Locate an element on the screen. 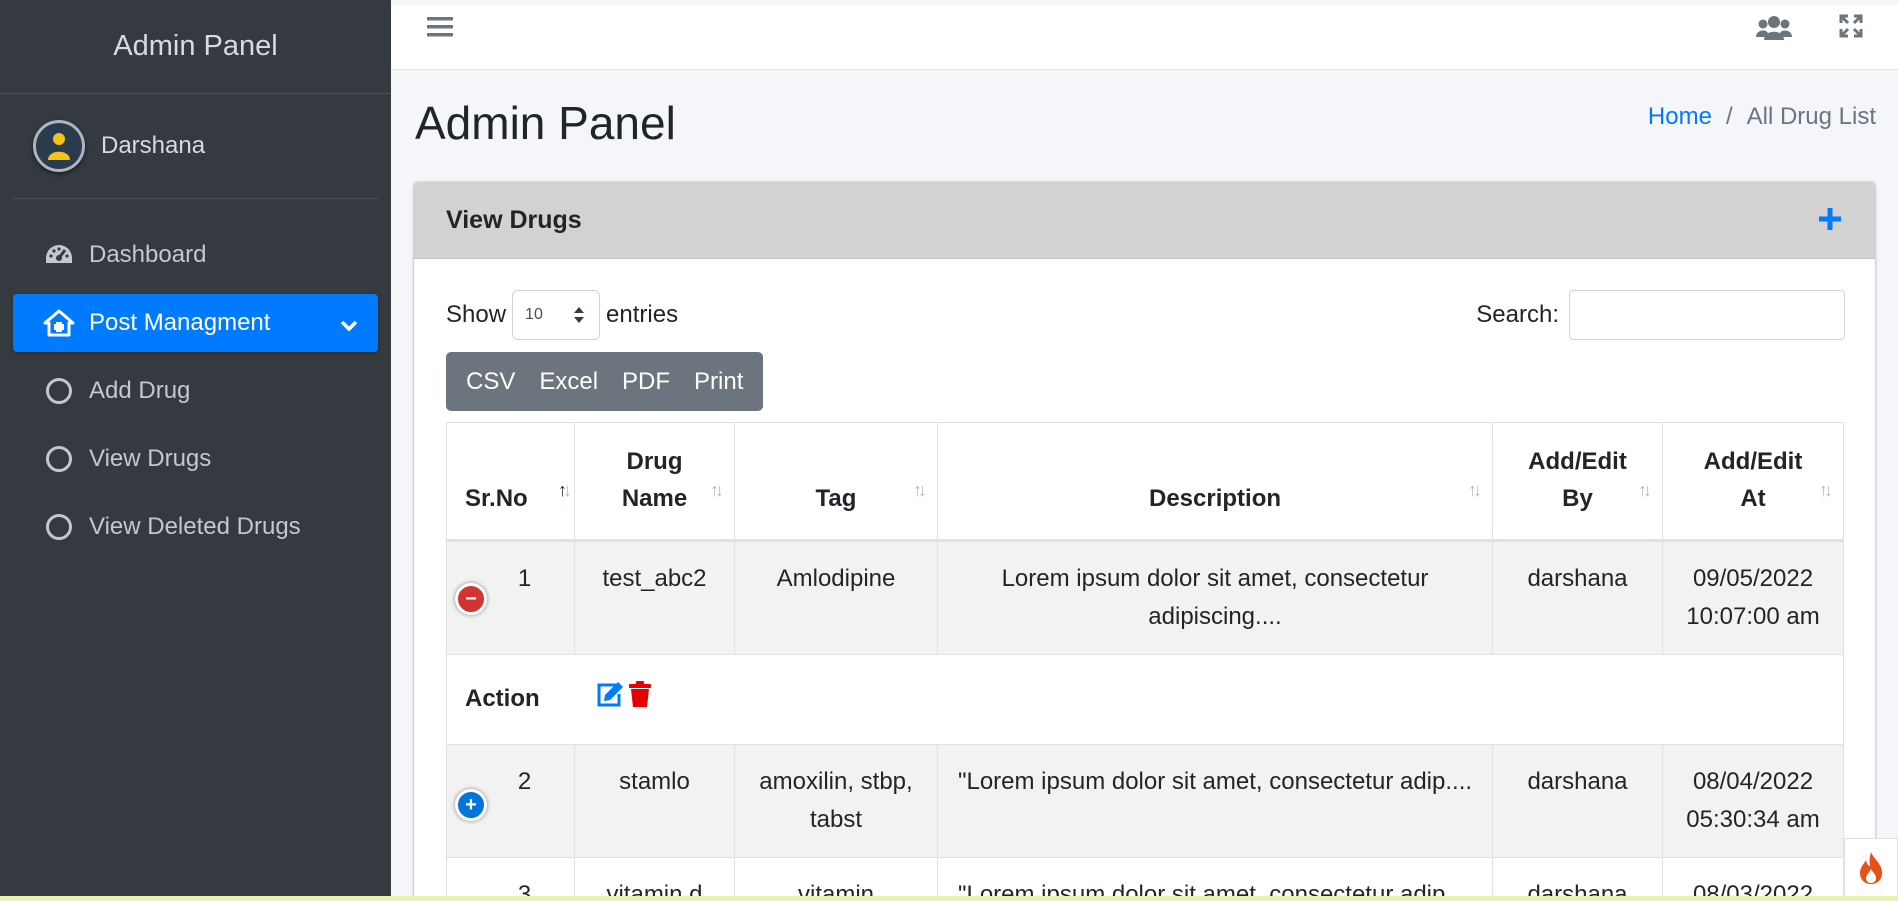 This screenshot has width=1898, height=901. export-button-group: CSV Excel PDF Print is located at coordinates (605, 381).